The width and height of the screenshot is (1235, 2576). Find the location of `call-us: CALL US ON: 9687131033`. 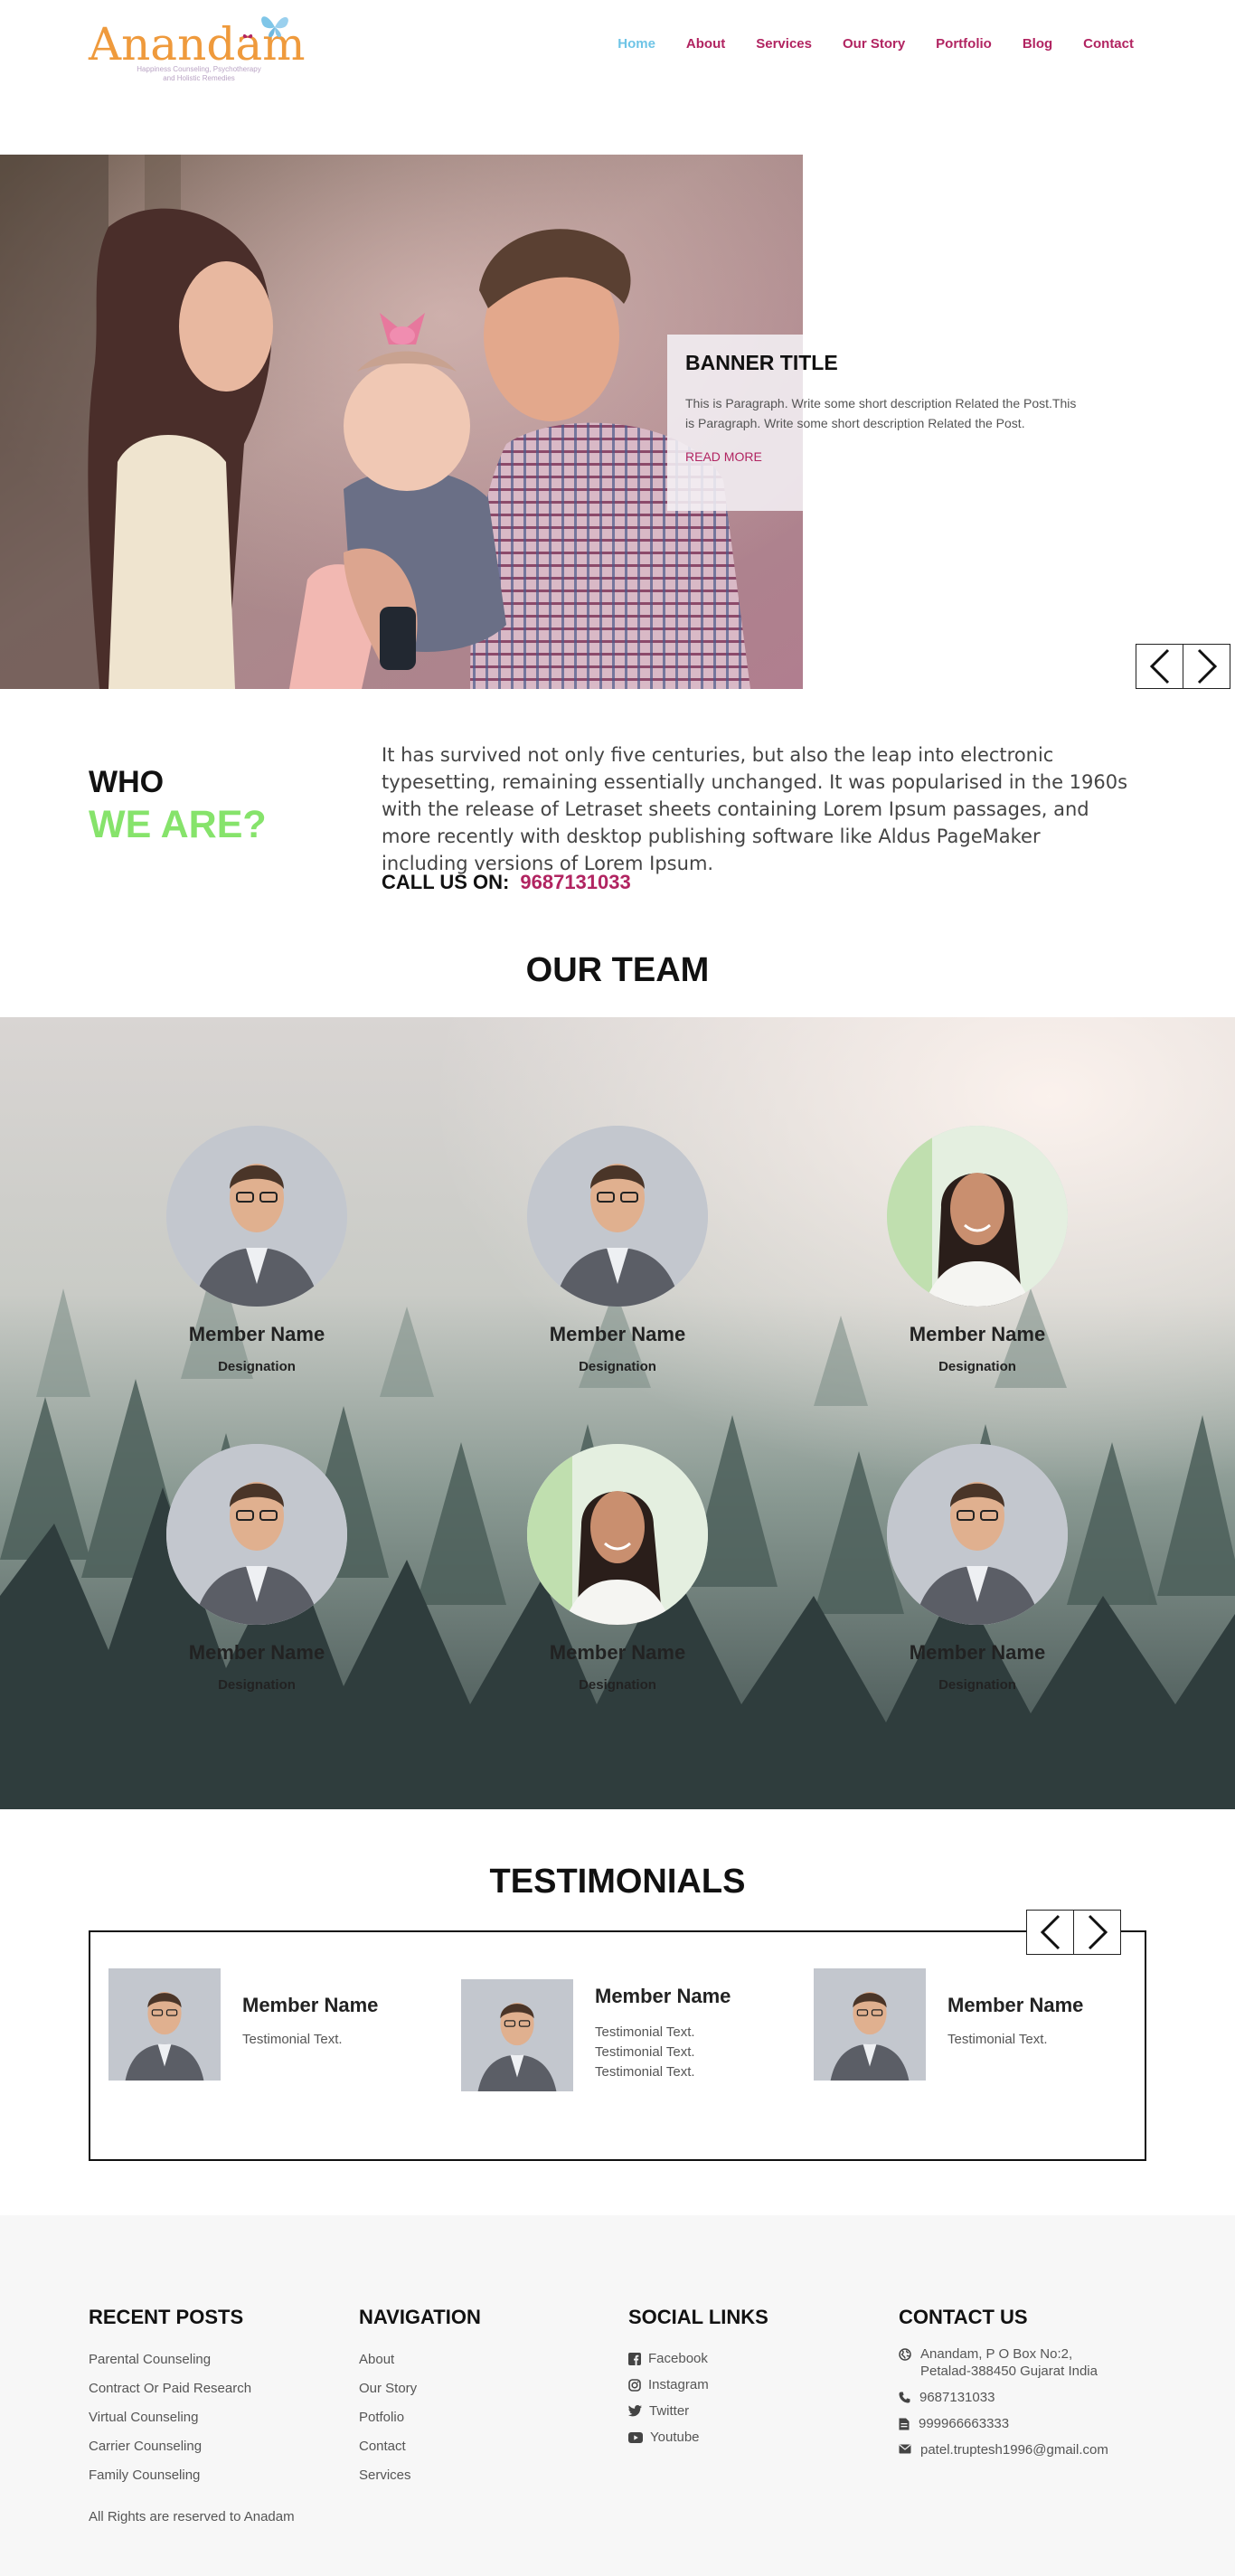

call-us: CALL US ON: 9687131033 is located at coordinates (506, 882).